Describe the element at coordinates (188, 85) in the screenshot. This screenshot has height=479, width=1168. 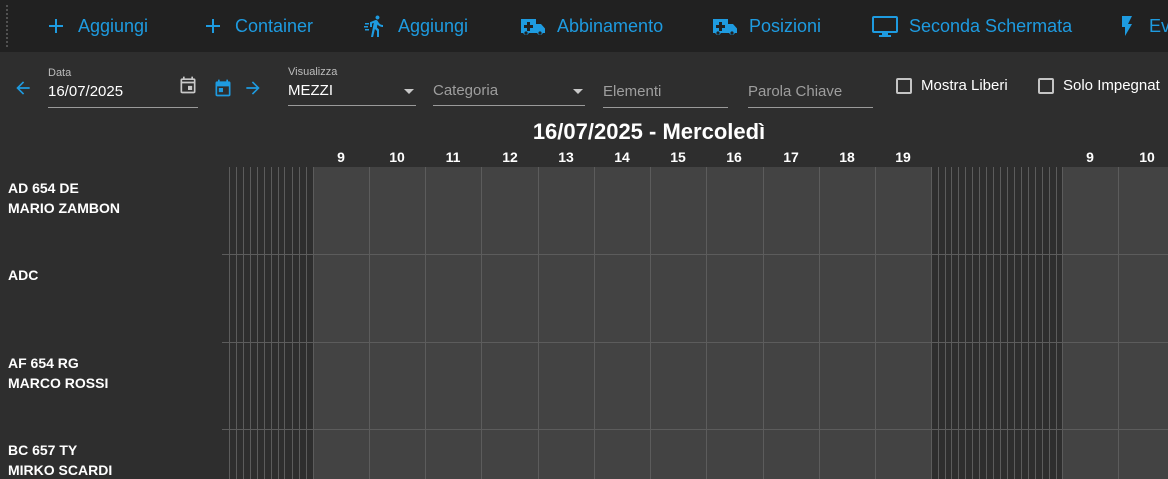
I see `calendar-icon` at that location.